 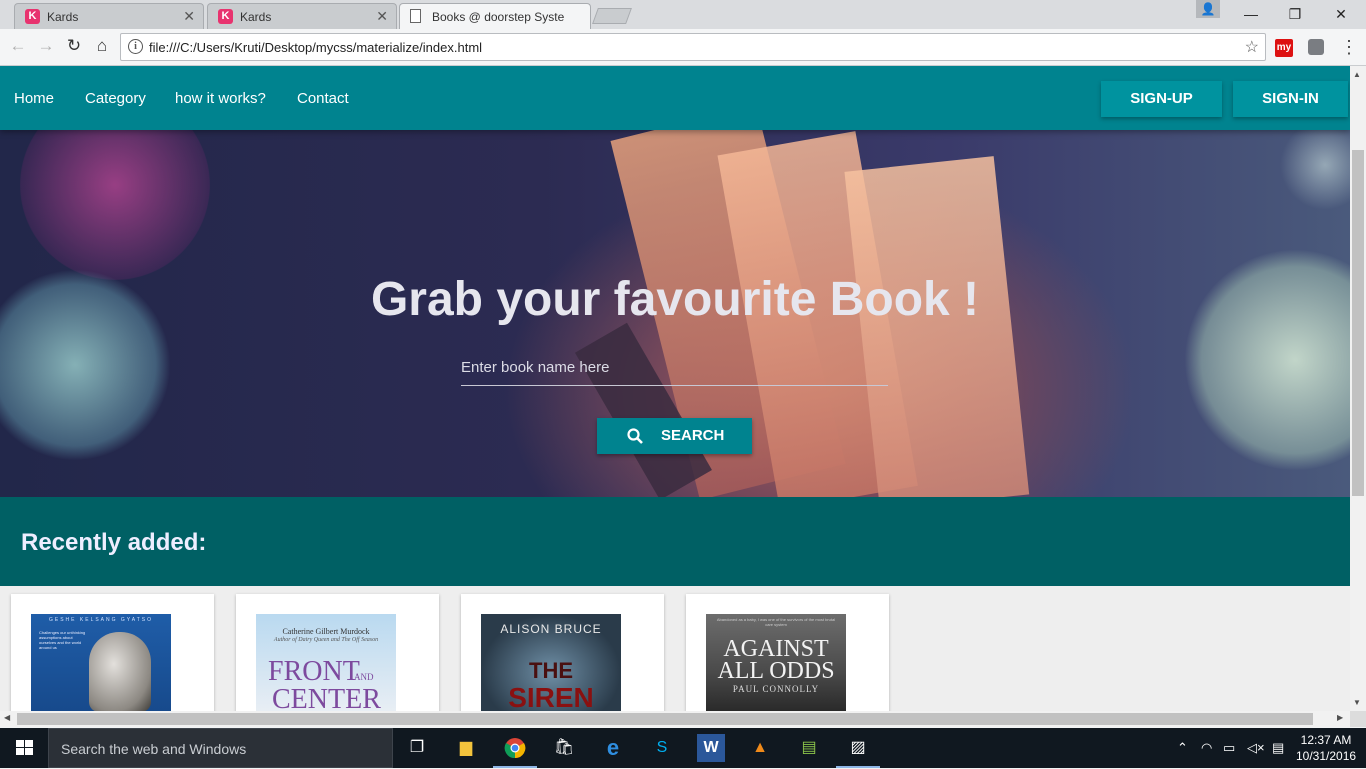 I want to click on skype-icon: S, so click(x=662, y=748).